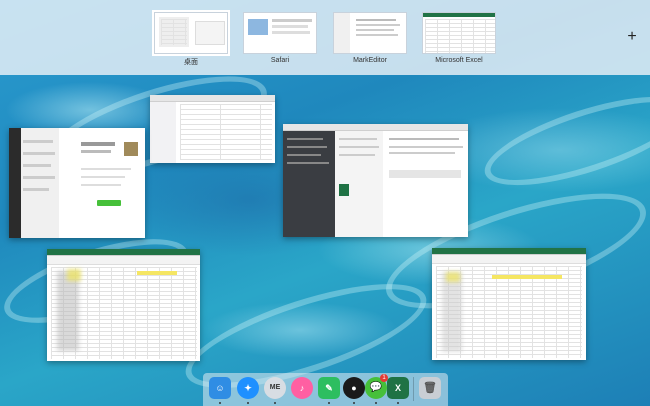 The height and width of the screenshot is (406, 650). I want to click on dock-separator, so click(413, 389).